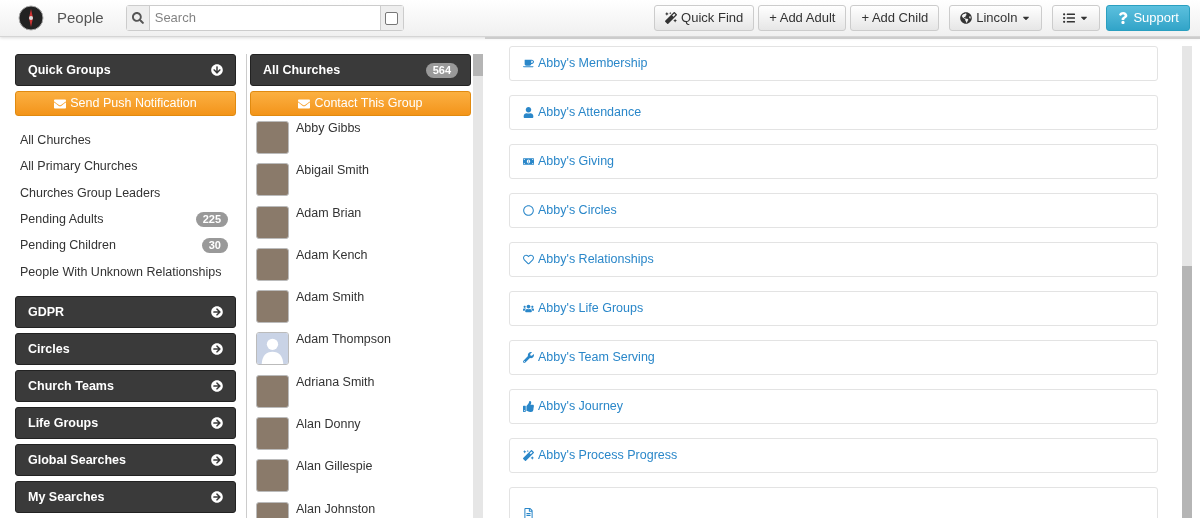  Describe the element at coordinates (330, 297) in the screenshot. I see `person-name: Adam Smith` at that location.